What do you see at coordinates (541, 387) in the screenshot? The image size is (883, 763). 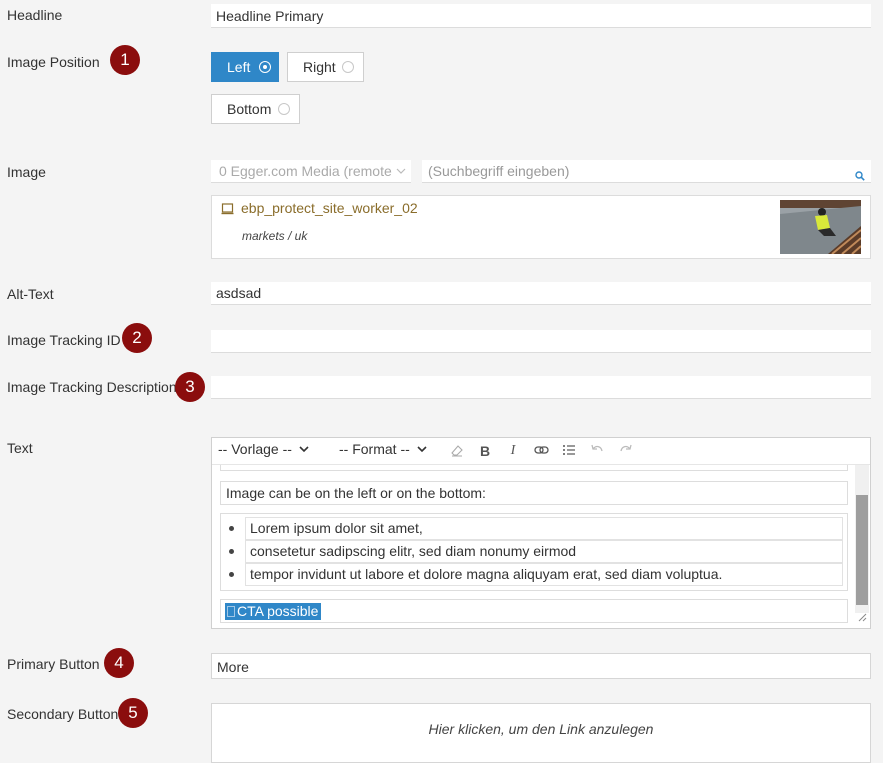 I see `image-tracking-description-input` at bounding box center [541, 387].